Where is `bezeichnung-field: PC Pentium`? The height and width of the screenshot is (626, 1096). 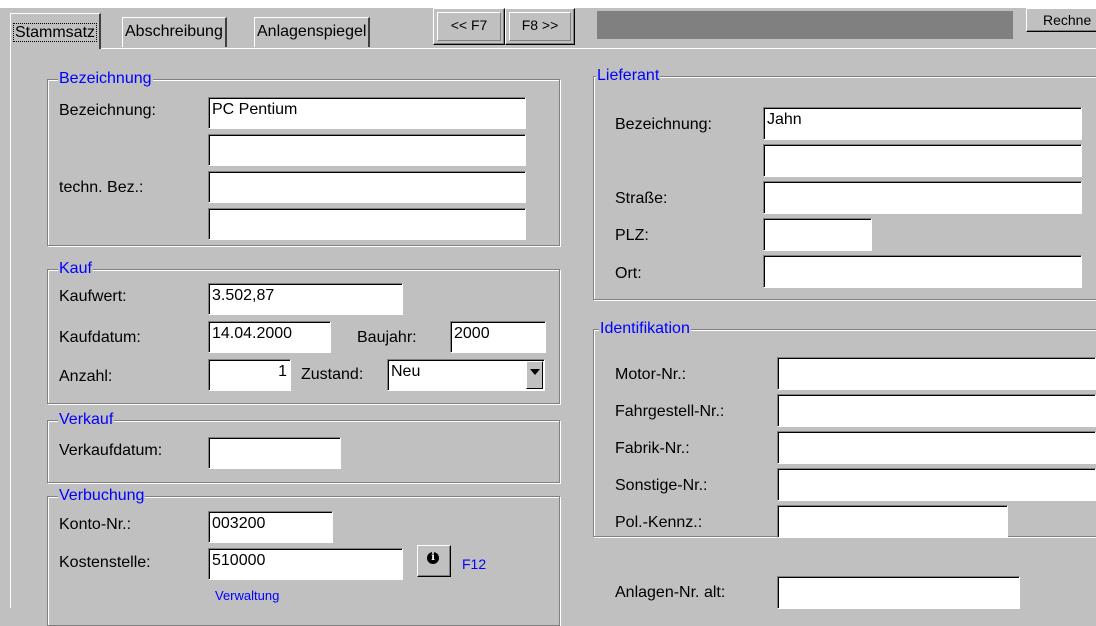
bezeichnung-field: PC Pentium is located at coordinates (367, 113).